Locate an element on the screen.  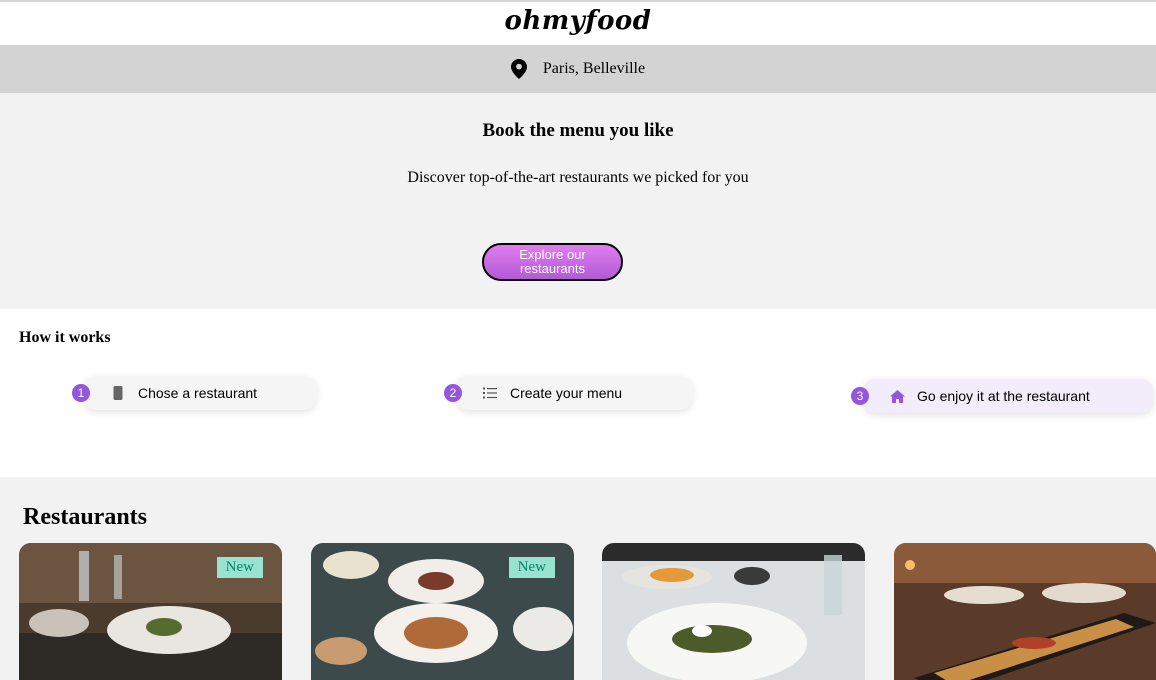
step-1: 1 Chose a restaurant is located at coordinates (194, 393).